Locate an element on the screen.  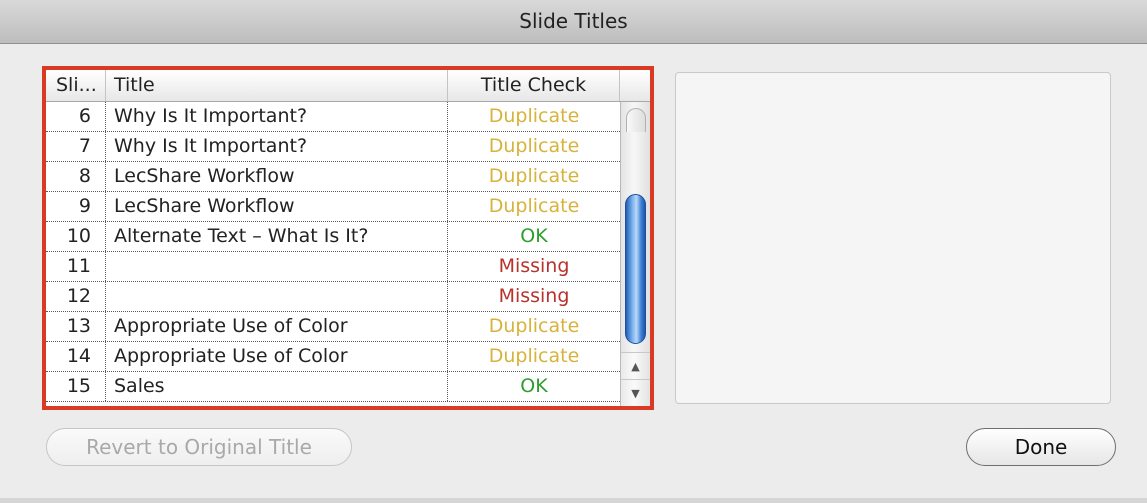
slide-number-cell: 8 is located at coordinates (76, 176).